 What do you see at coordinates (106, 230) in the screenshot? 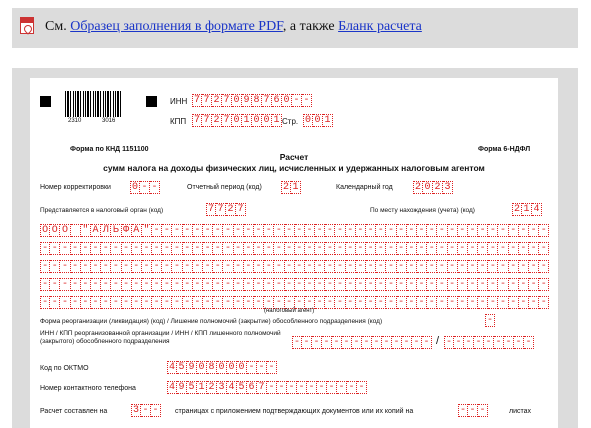
I see `form-cell: Л` at bounding box center [106, 230].